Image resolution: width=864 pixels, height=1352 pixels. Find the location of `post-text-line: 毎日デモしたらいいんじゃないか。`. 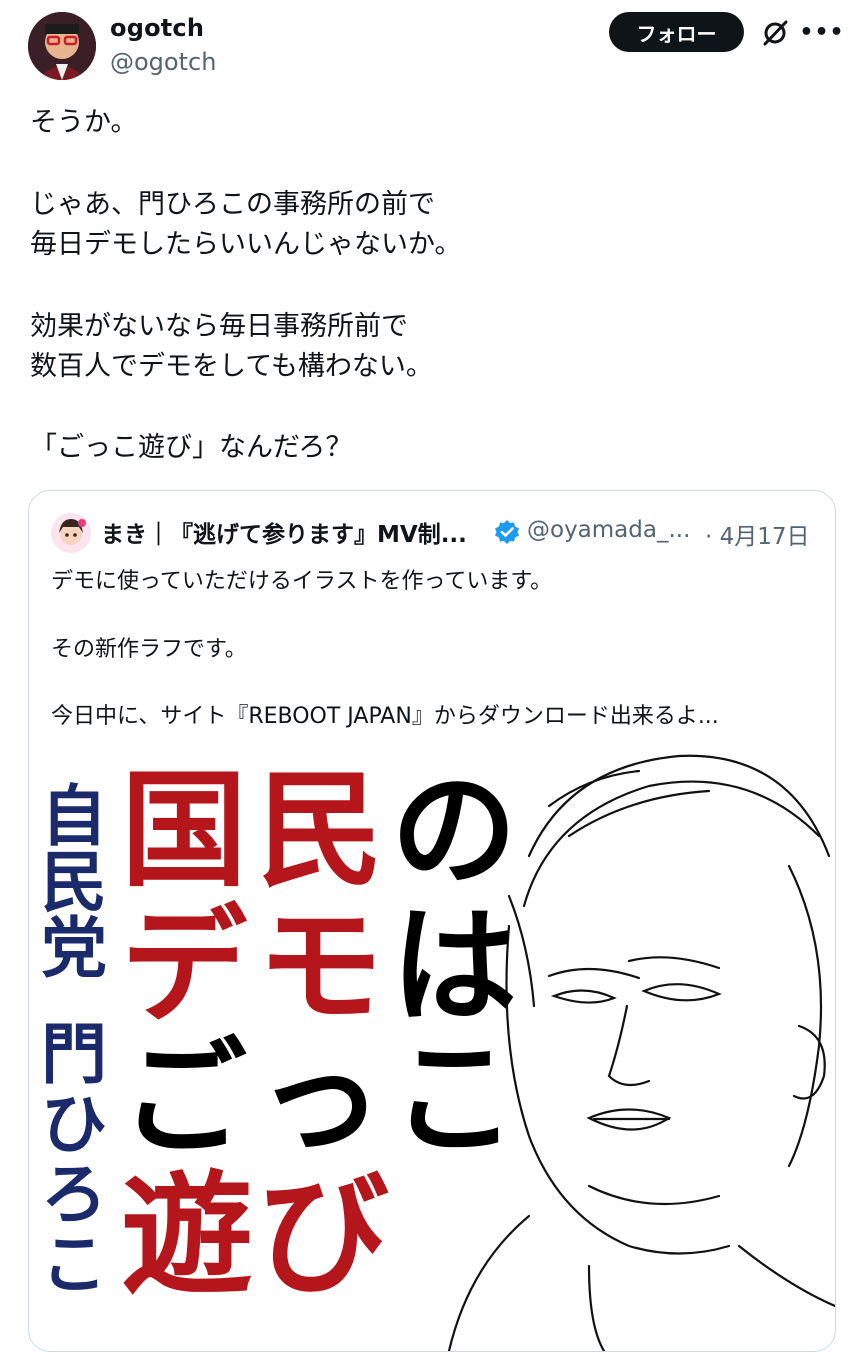

post-text-line: 毎日デモしたらいいんじゃないか。 is located at coordinates (246, 244).